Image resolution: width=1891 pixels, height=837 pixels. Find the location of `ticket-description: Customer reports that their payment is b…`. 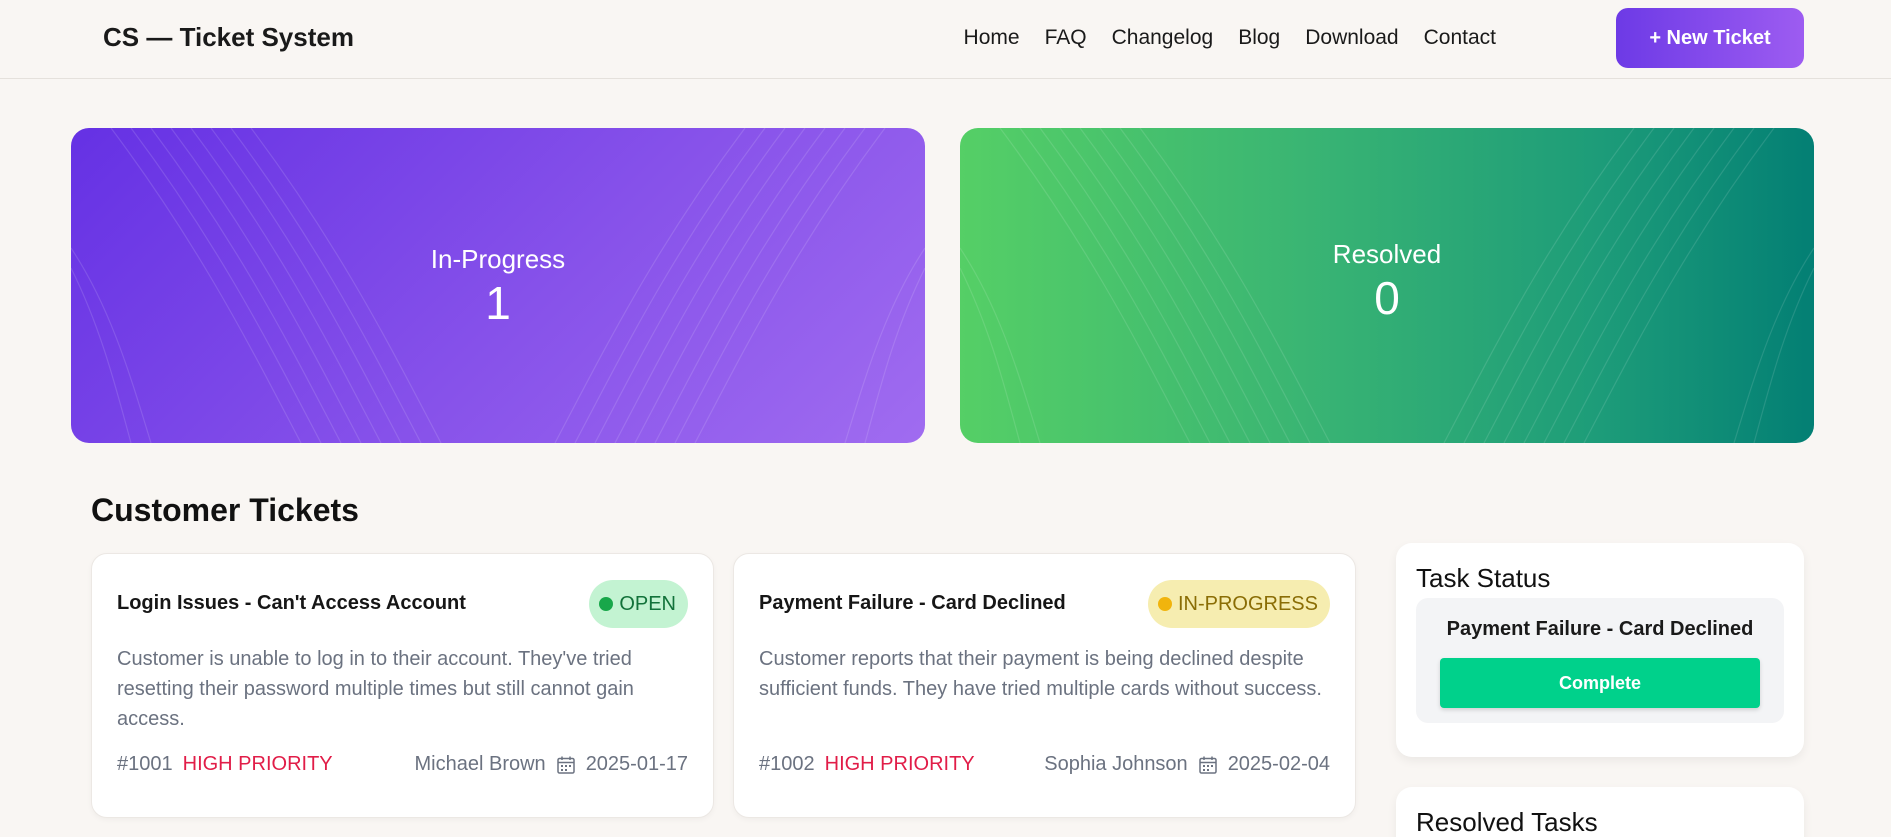

ticket-description: Customer reports that their payment is b… is located at coordinates (1040, 674).